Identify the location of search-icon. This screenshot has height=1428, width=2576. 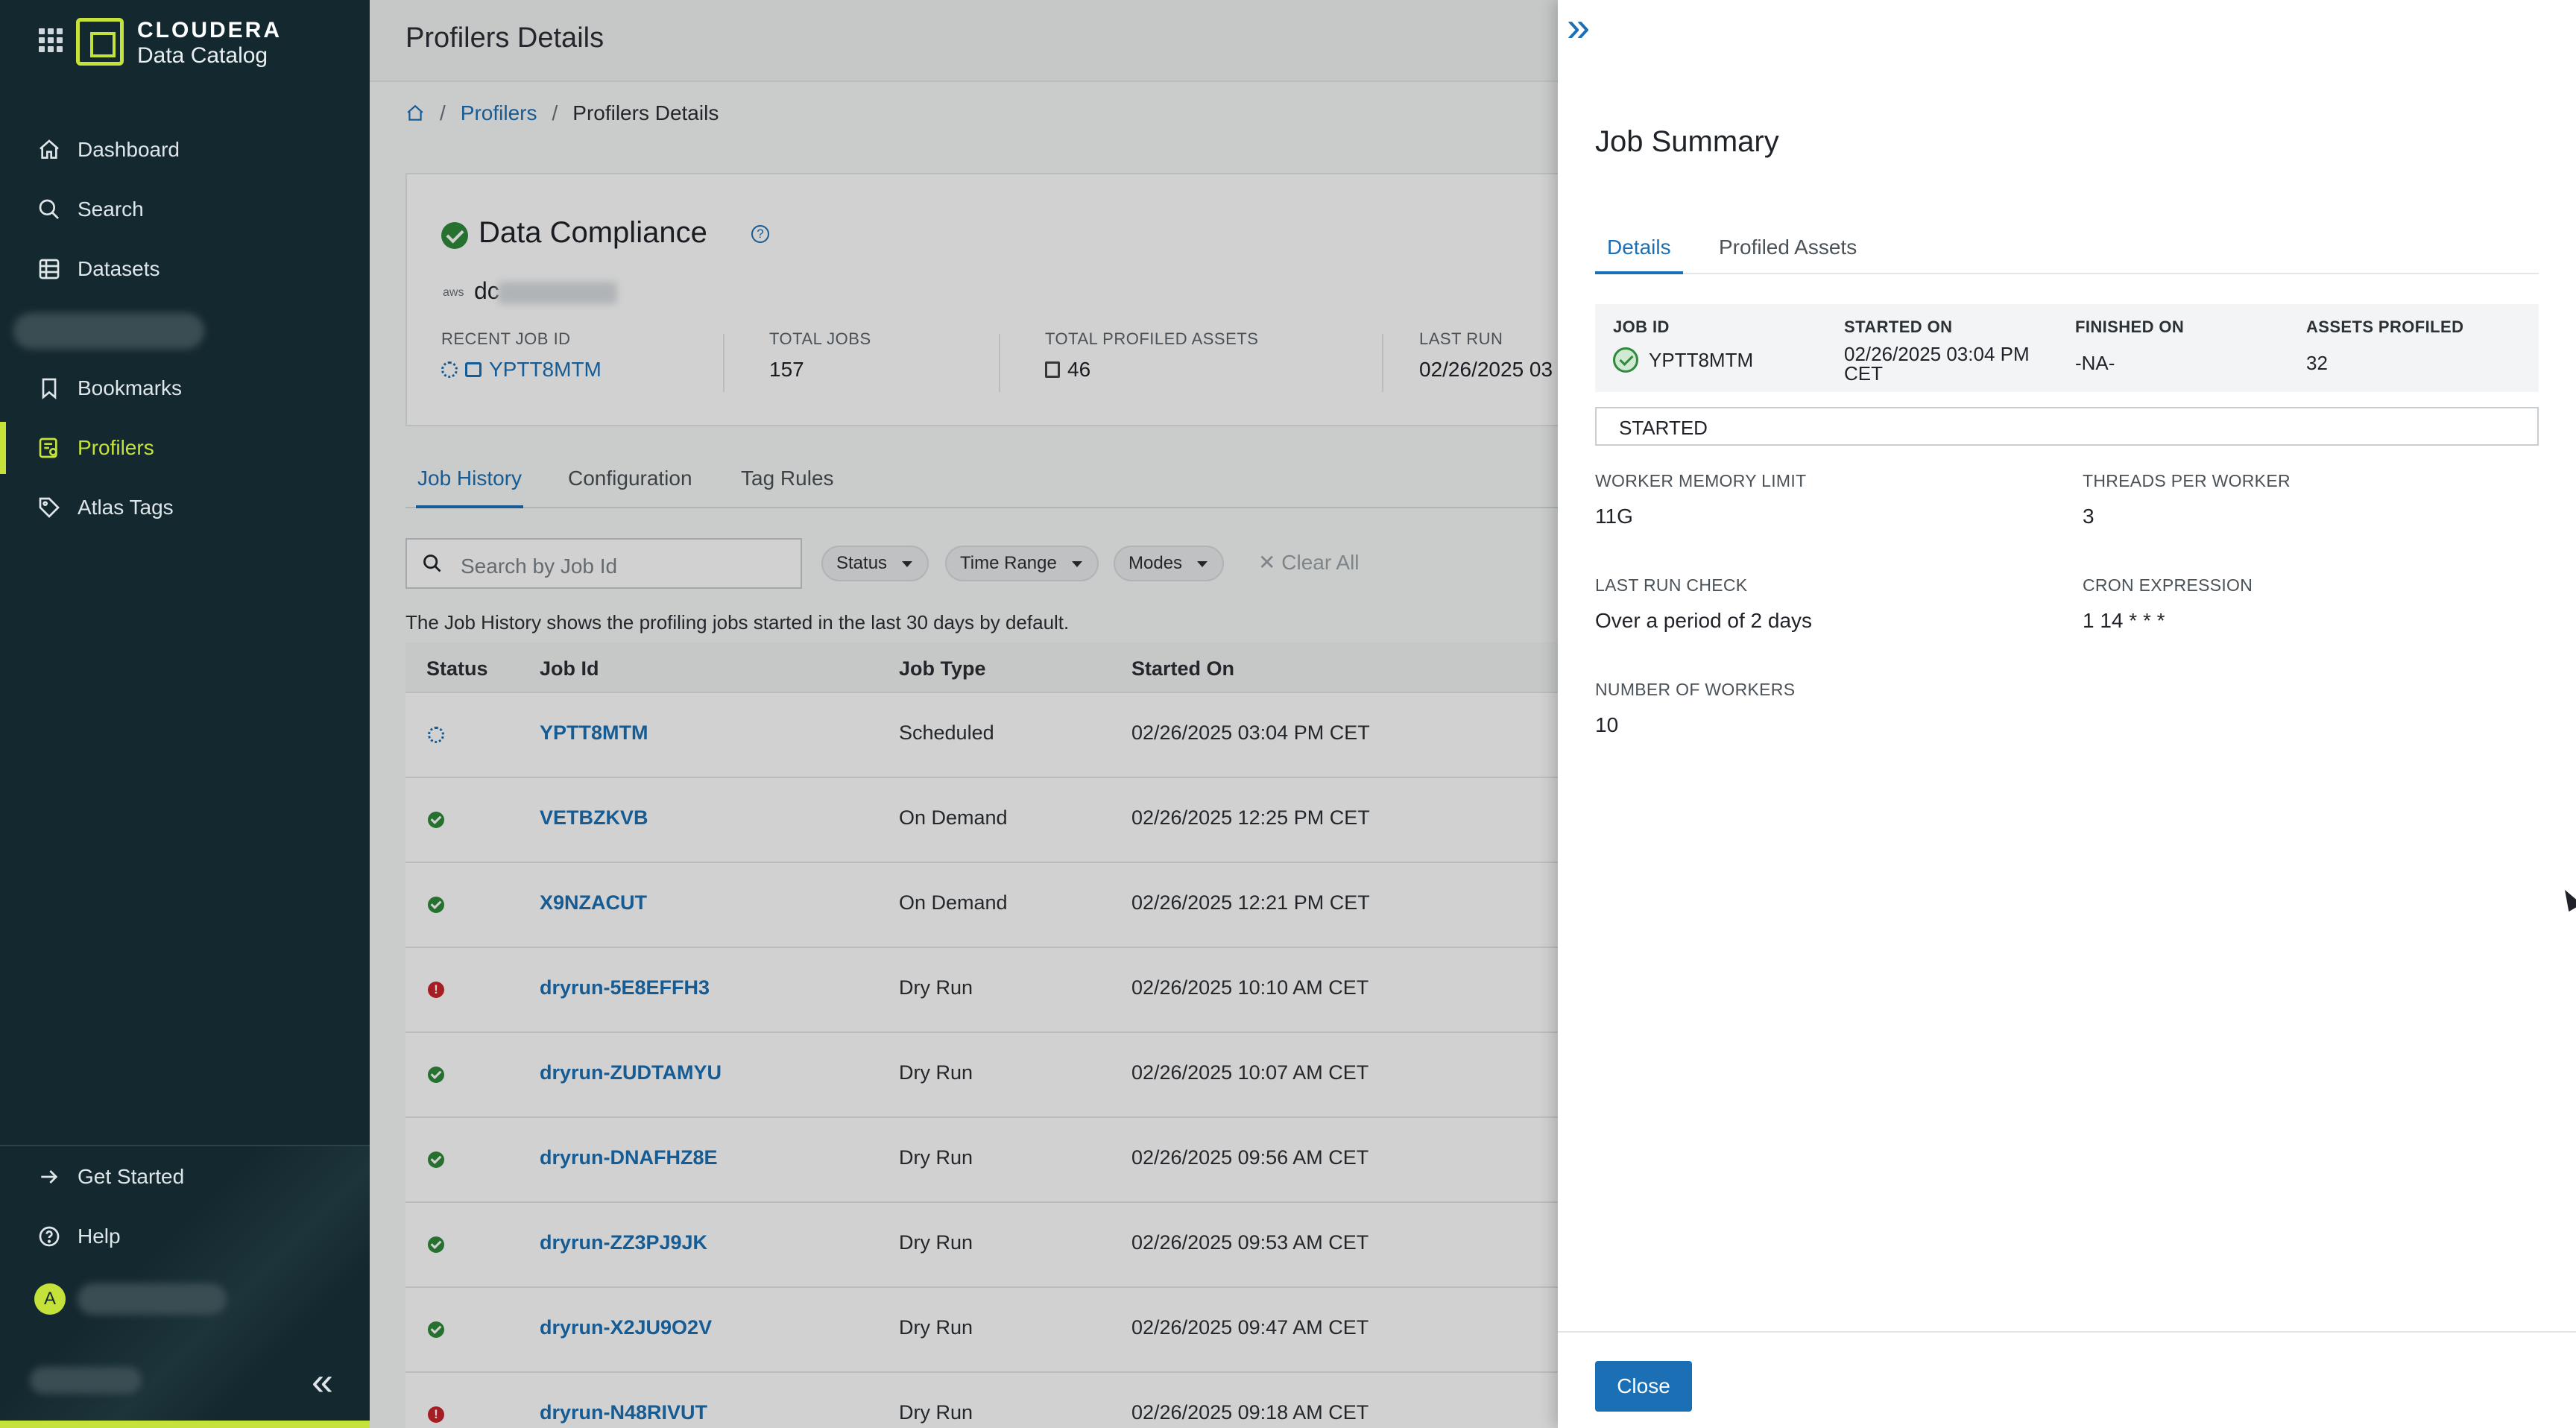
(49, 209).